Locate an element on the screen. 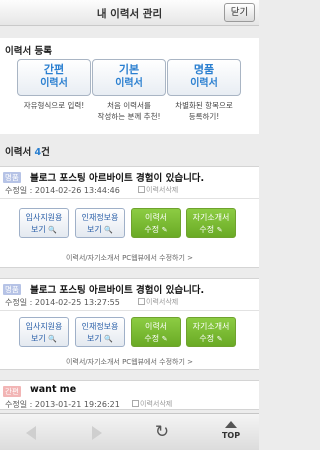  modified-date: 수정일 : 2013-01-21 19:26:21 is located at coordinates (62, 404).